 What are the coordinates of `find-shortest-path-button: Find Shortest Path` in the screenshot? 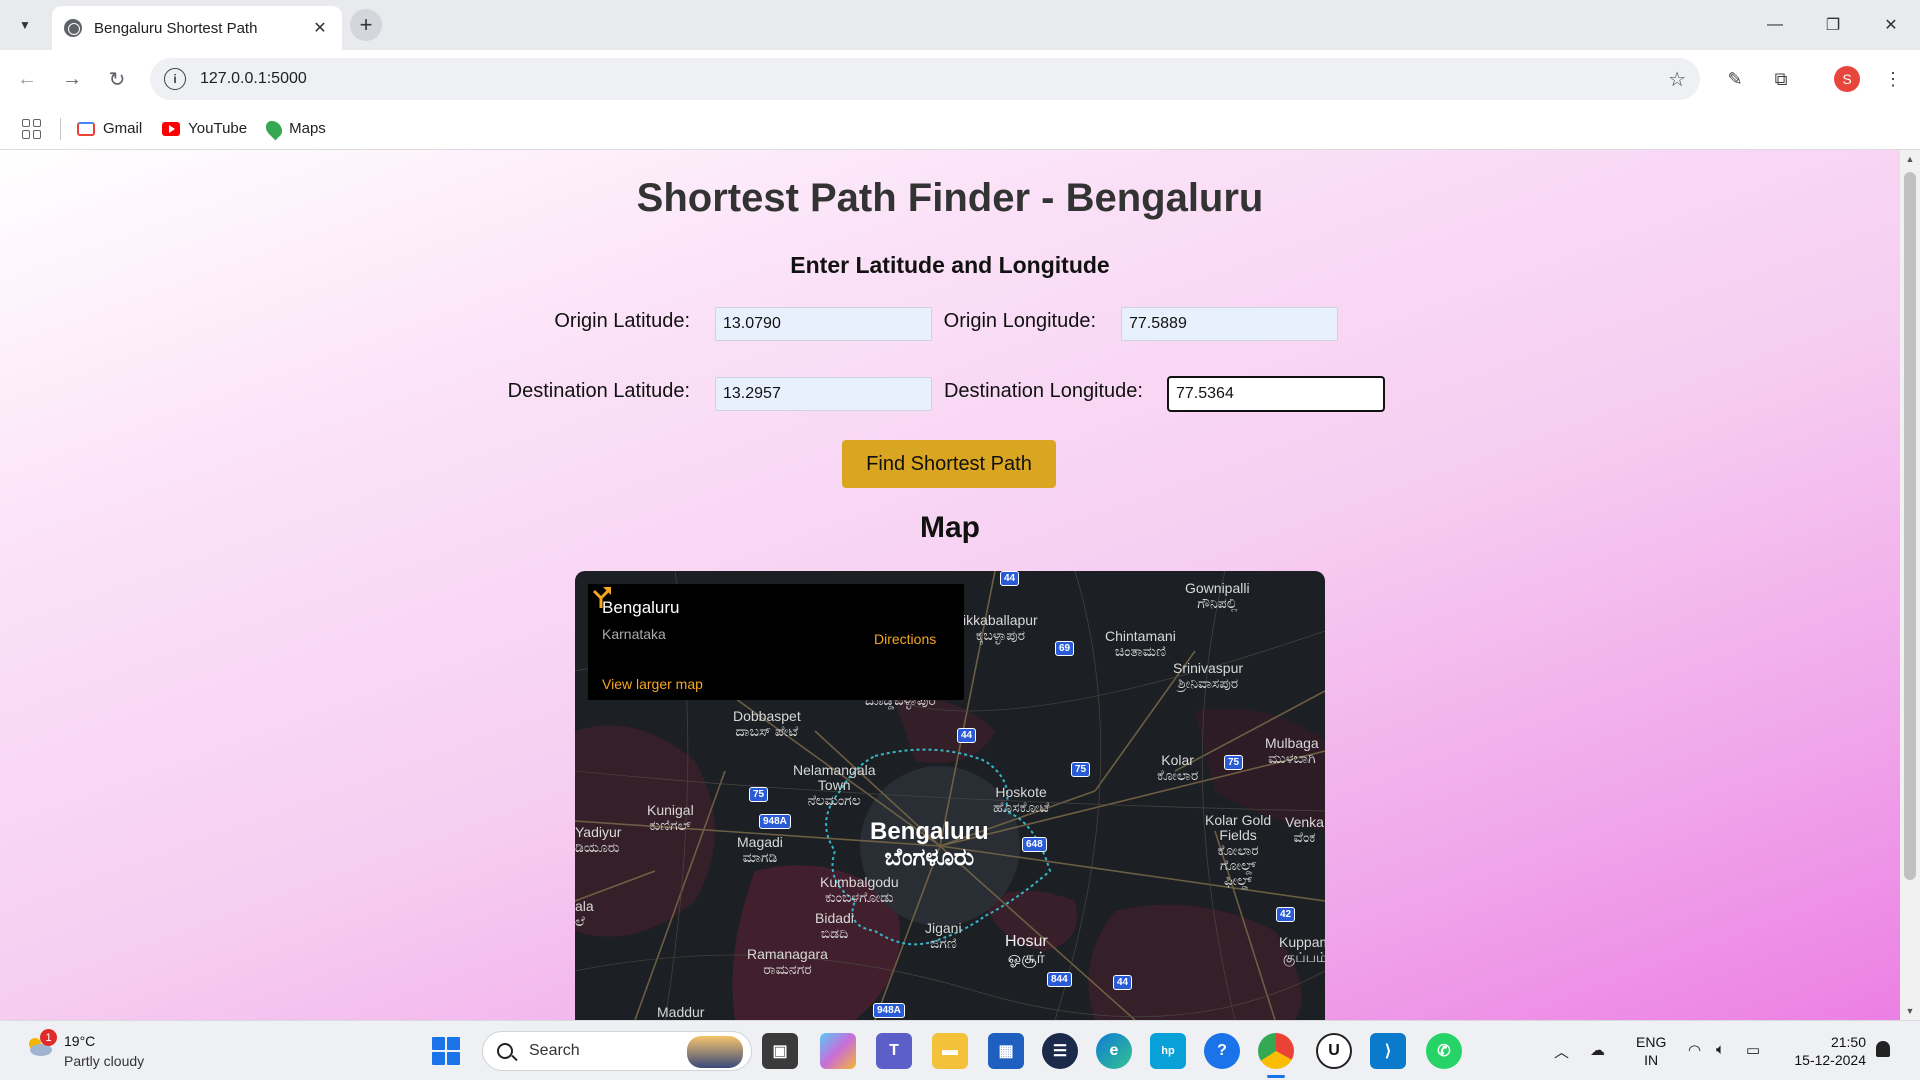 It's located at (949, 464).